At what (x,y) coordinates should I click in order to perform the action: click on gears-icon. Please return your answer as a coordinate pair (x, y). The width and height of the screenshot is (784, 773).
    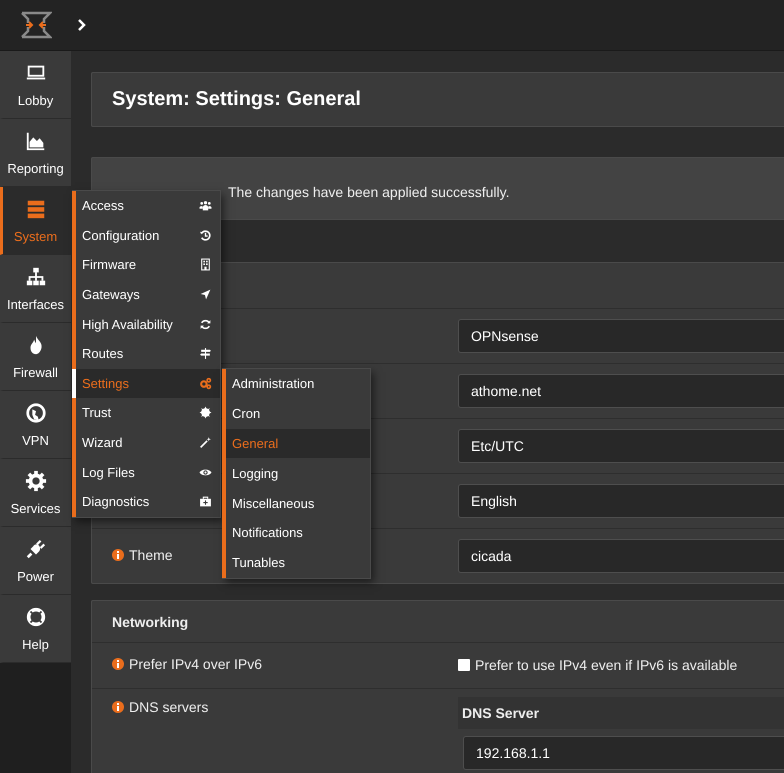
    Looking at the image, I should click on (205, 383).